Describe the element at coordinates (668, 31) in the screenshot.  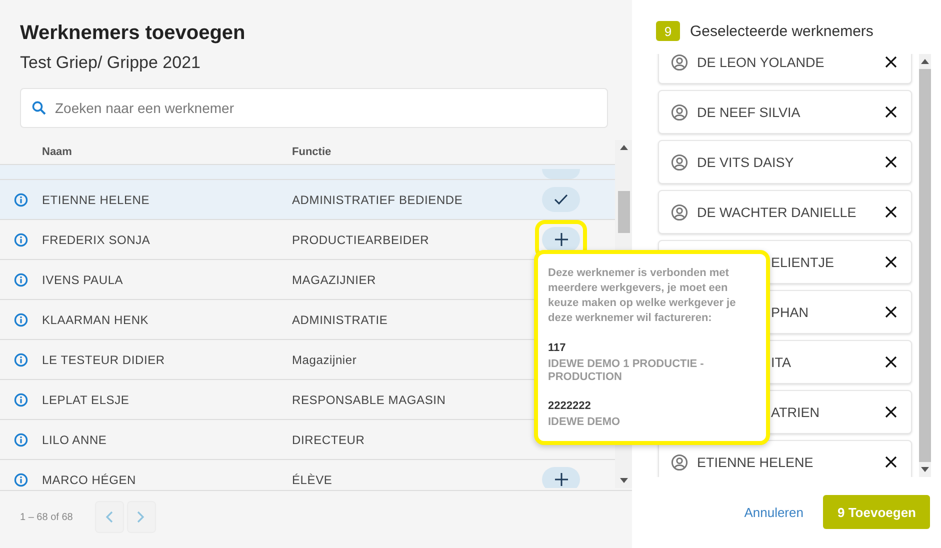
I see `count-badge: 9` at that location.